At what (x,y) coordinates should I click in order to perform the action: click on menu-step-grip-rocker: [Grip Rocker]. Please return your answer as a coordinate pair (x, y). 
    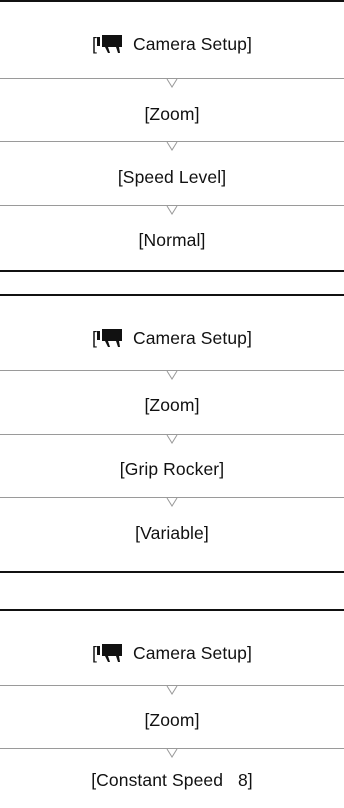
    Looking at the image, I should click on (172, 468).